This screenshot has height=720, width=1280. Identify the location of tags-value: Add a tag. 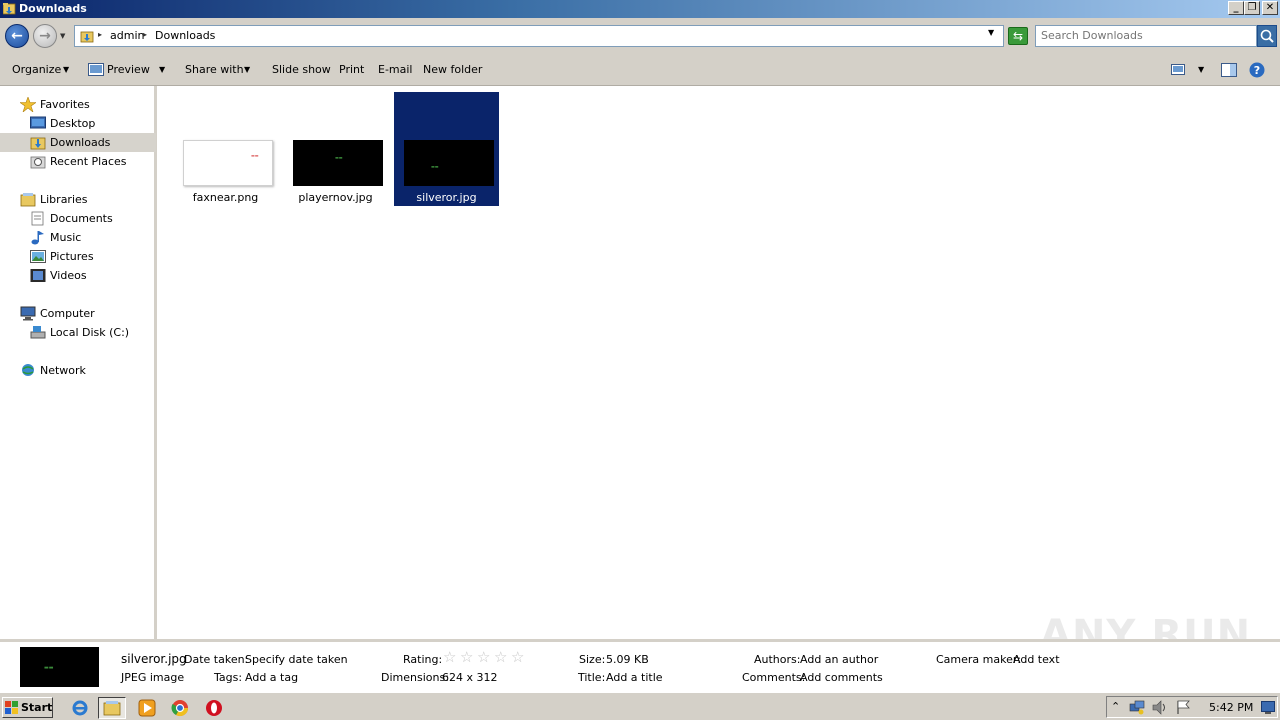
(271, 677).